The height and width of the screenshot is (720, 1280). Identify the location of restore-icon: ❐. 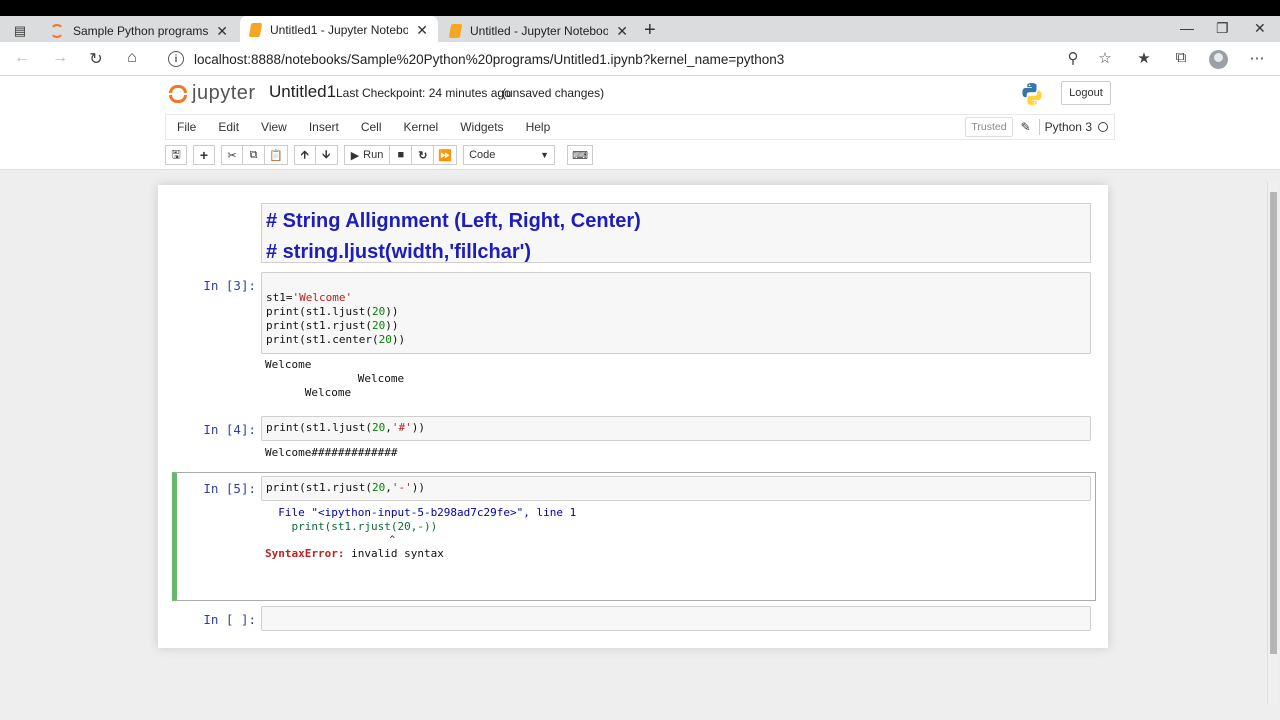
(1222, 28).